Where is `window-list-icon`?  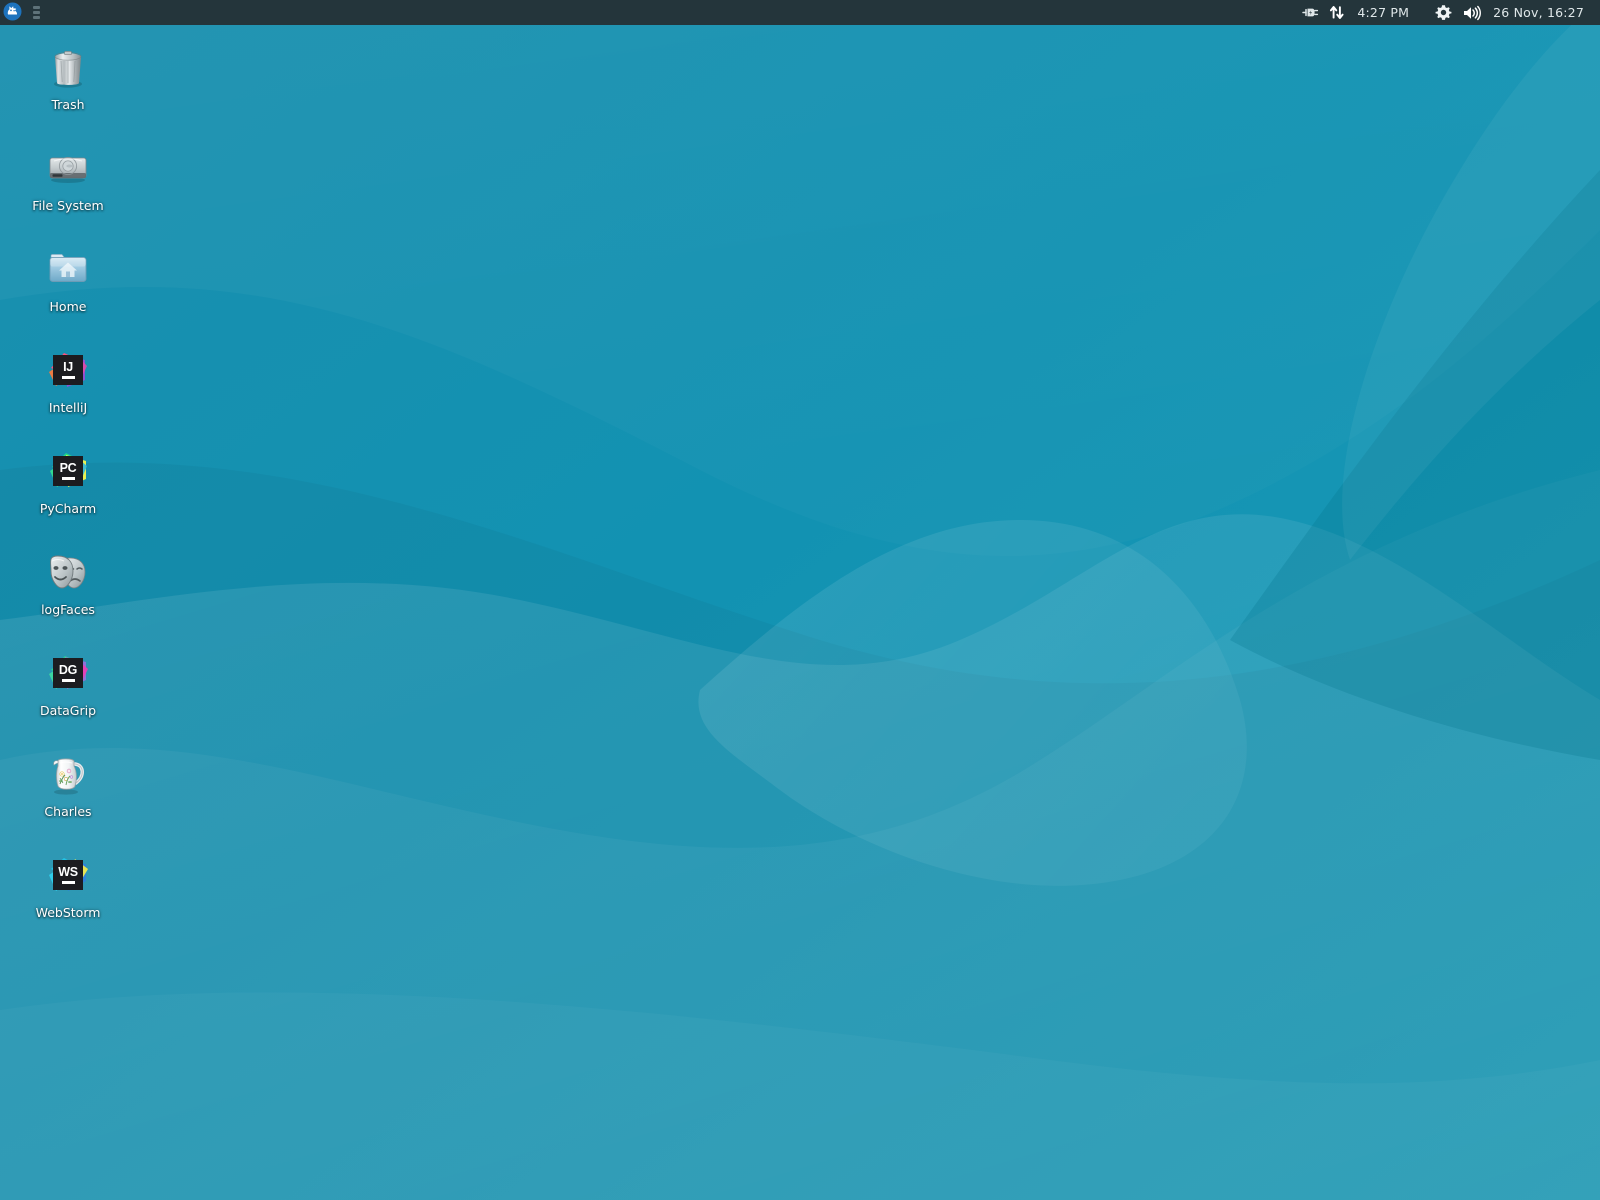
window-list-icon is located at coordinates (36, 12).